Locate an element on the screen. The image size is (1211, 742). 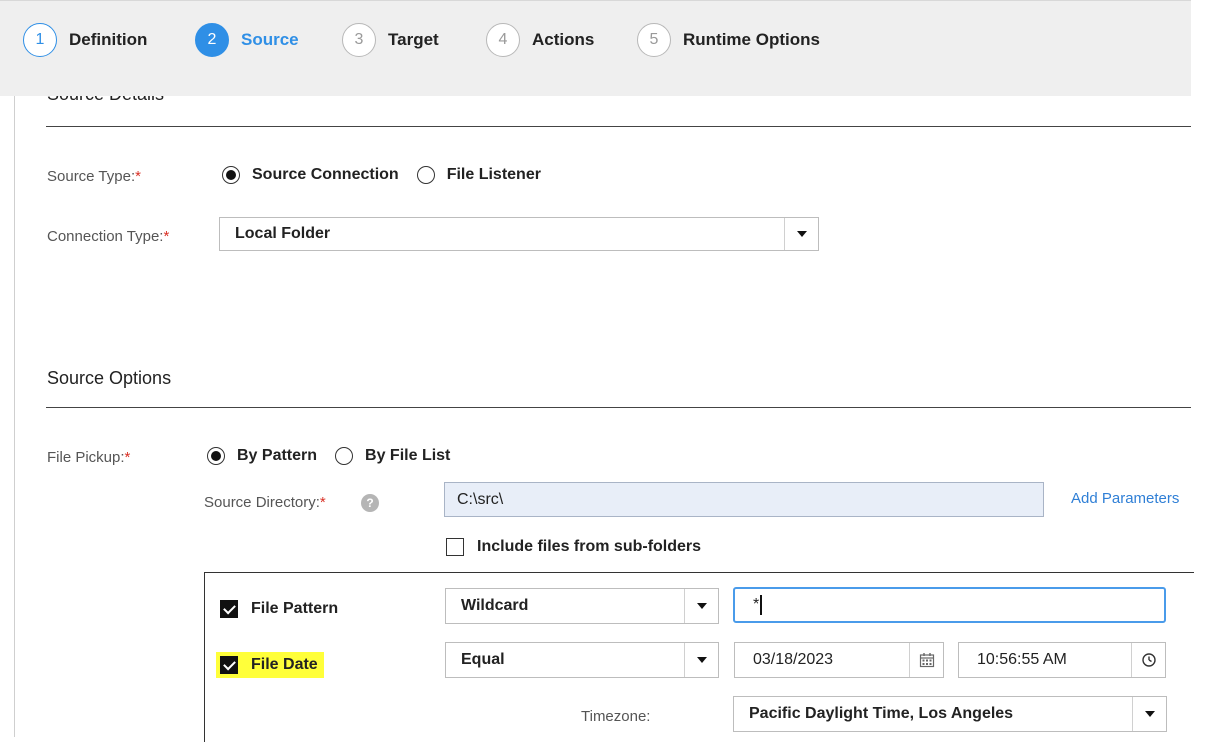
source-directory-label: Source Directory:* is located at coordinates (265, 502).